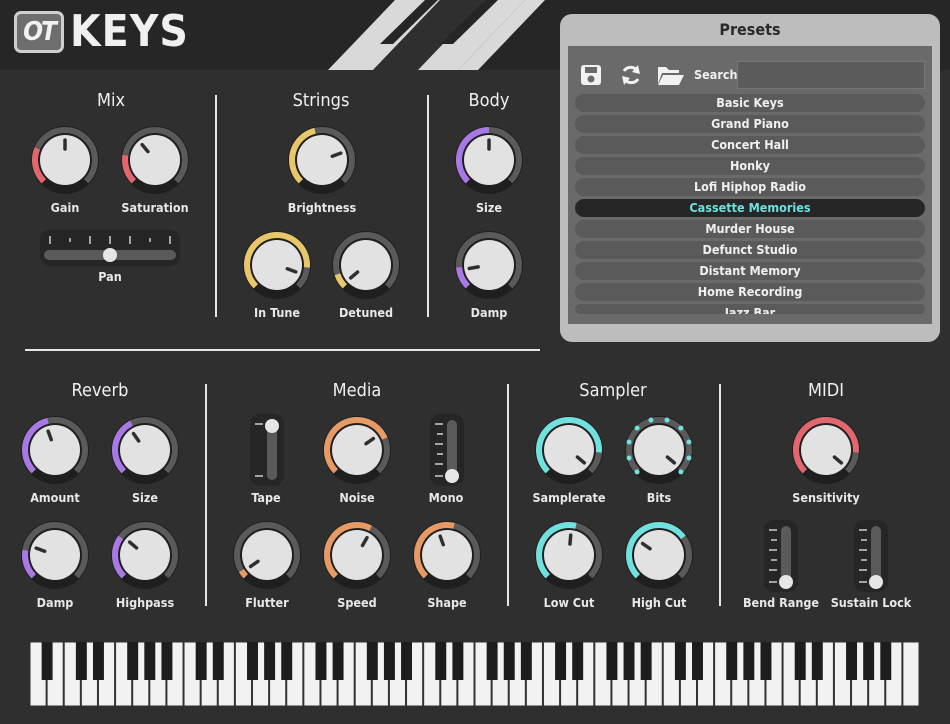 The image size is (950, 724). Describe the element at coordinates (357, 390) in the screenshot. I see `section-title-media: Media` at that location.